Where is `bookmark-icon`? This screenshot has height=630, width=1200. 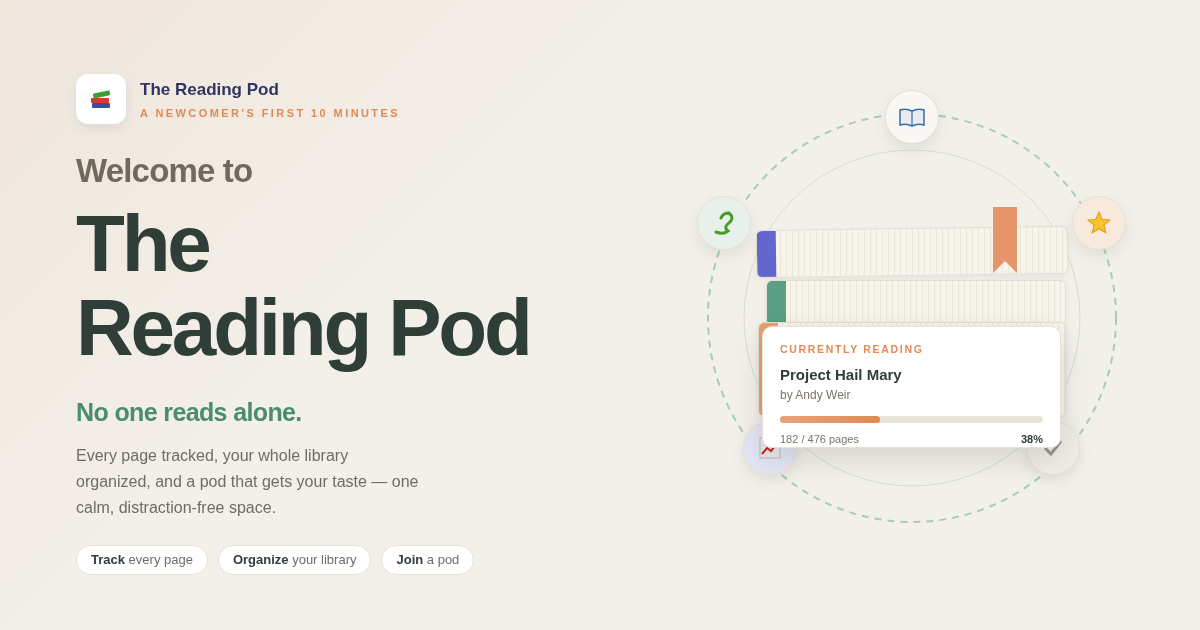
bookmark-icon is located at coordinates (1005, 240).